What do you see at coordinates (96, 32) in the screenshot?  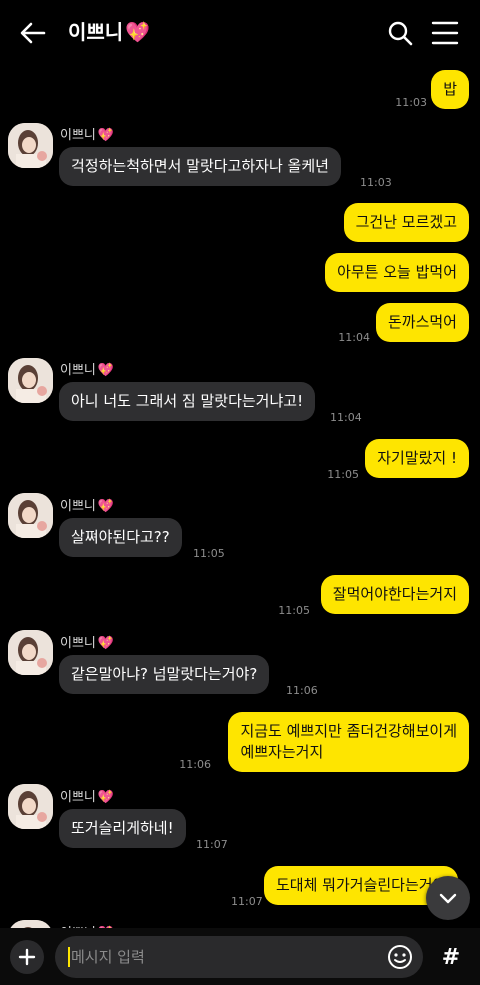 I see `chat-title-text: 이쁘니` at bounding box center [96, 32].